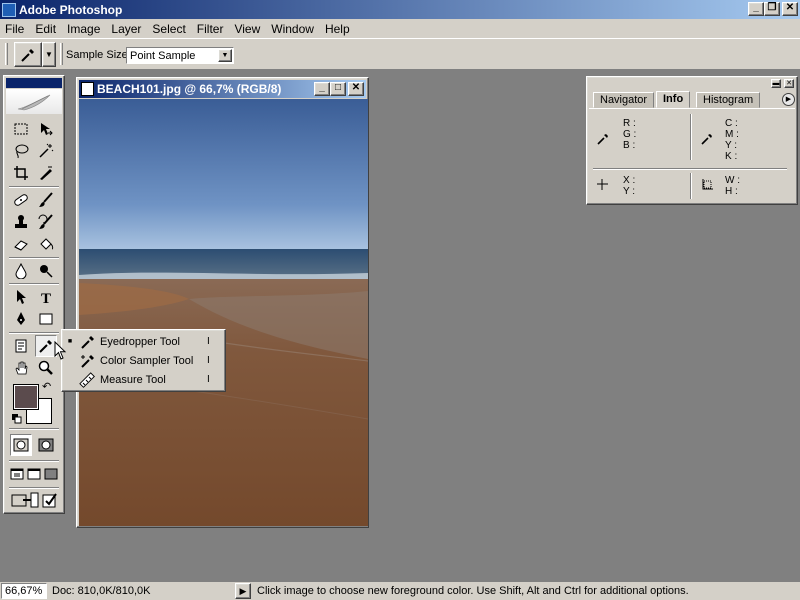 Image resolution: width=800 pixels, height=600 pixels. Describe the element at coordinates (9, 9) in the screenshot. I see `photoshop-app-icon` at that location.